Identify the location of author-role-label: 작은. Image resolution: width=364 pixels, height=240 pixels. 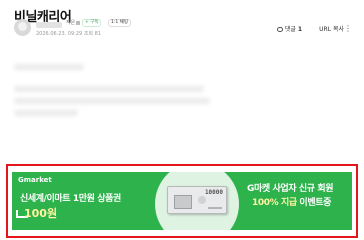
(71, 23).